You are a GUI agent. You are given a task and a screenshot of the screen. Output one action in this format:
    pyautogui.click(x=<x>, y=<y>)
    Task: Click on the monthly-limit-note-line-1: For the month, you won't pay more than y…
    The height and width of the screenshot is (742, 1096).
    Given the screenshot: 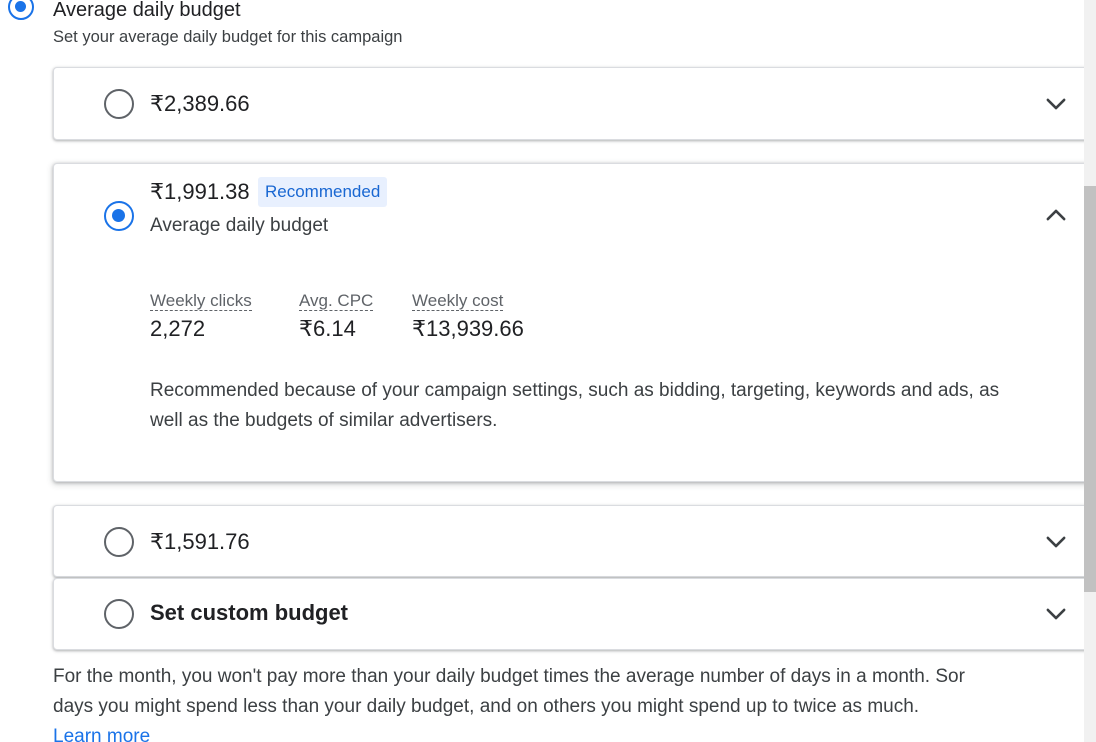 What is the action you would take?
    pyautogui.click(x=509, y=676)
    